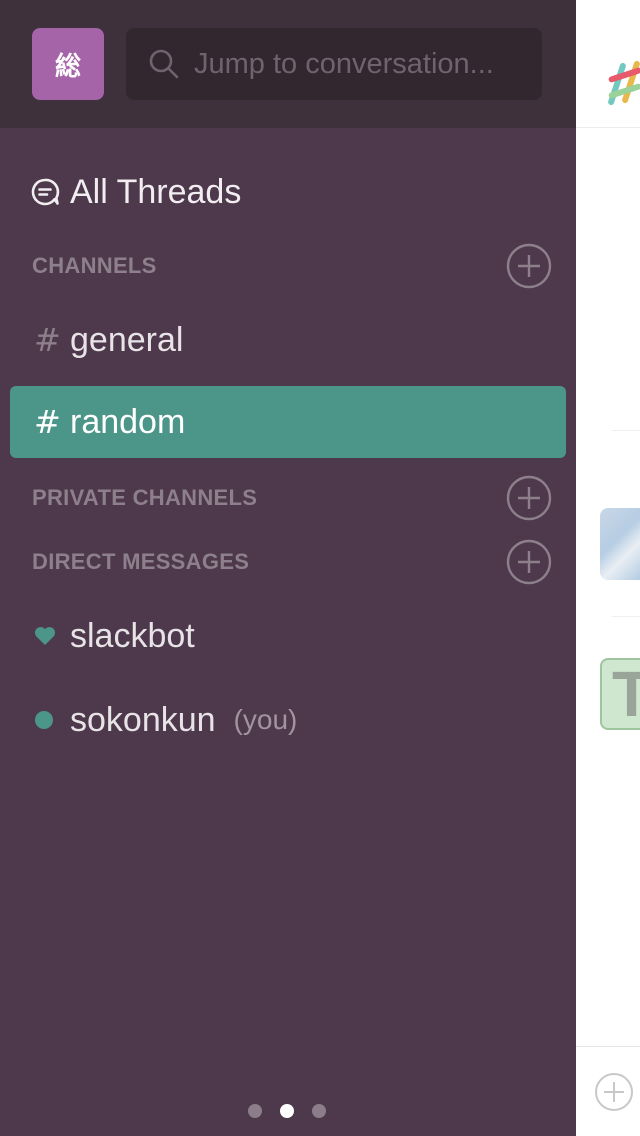 Image resolution: width=640 pixels, height=1136 pixels. Describe the element at coordinates (296, 1111) in the screenshot. I see `page-indicator` at that location.